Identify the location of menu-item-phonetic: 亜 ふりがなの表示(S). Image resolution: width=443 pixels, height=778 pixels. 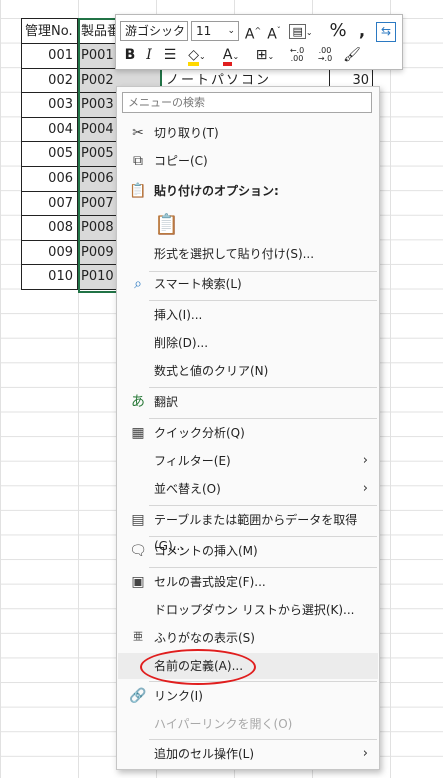
(248, 638).